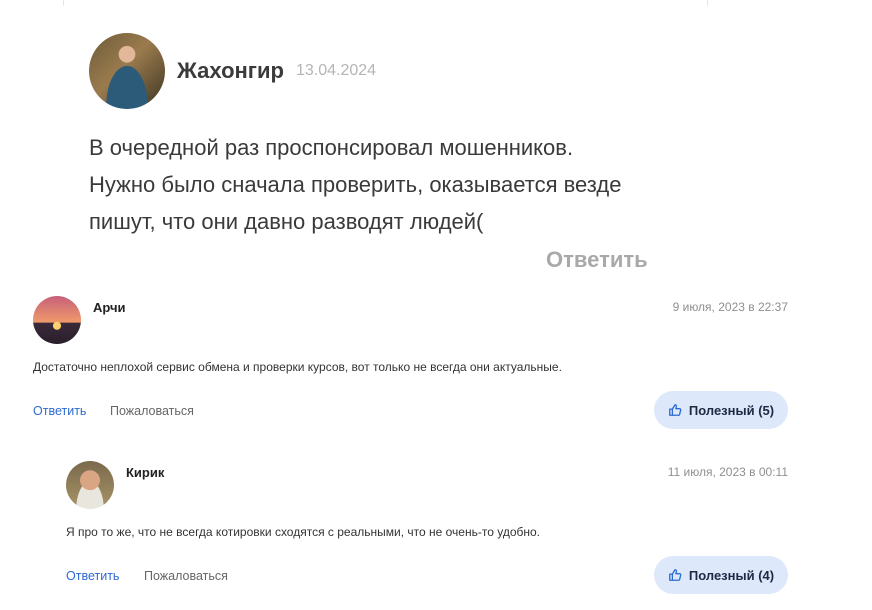 The width and height of the screenshot is (872, 610). Describe the element at coordinates (109, 307) in the screenshot. I see `comment-author: Арчи` at that location.